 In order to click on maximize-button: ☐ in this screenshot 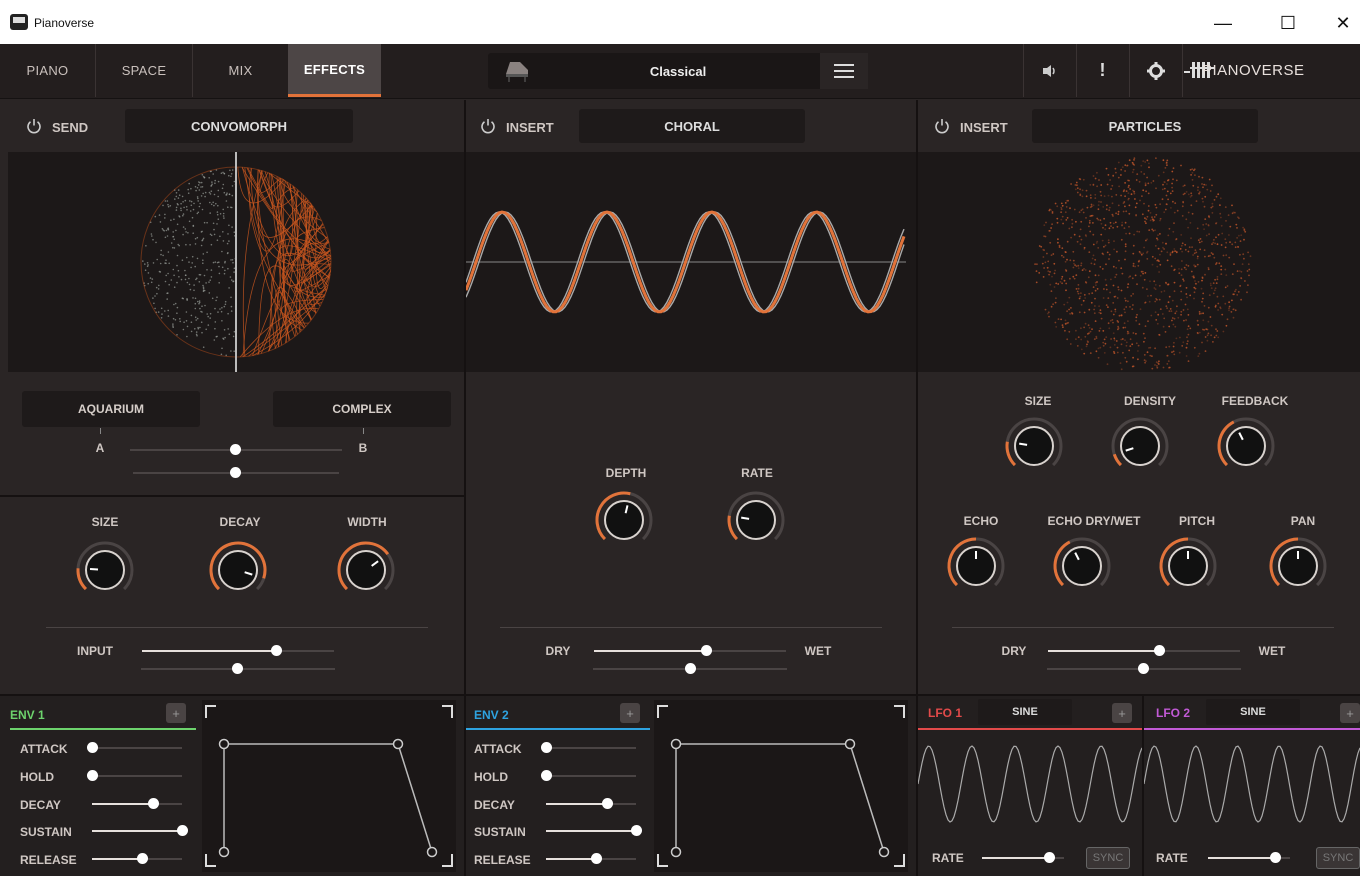, I will do `click(1288, 23)`.